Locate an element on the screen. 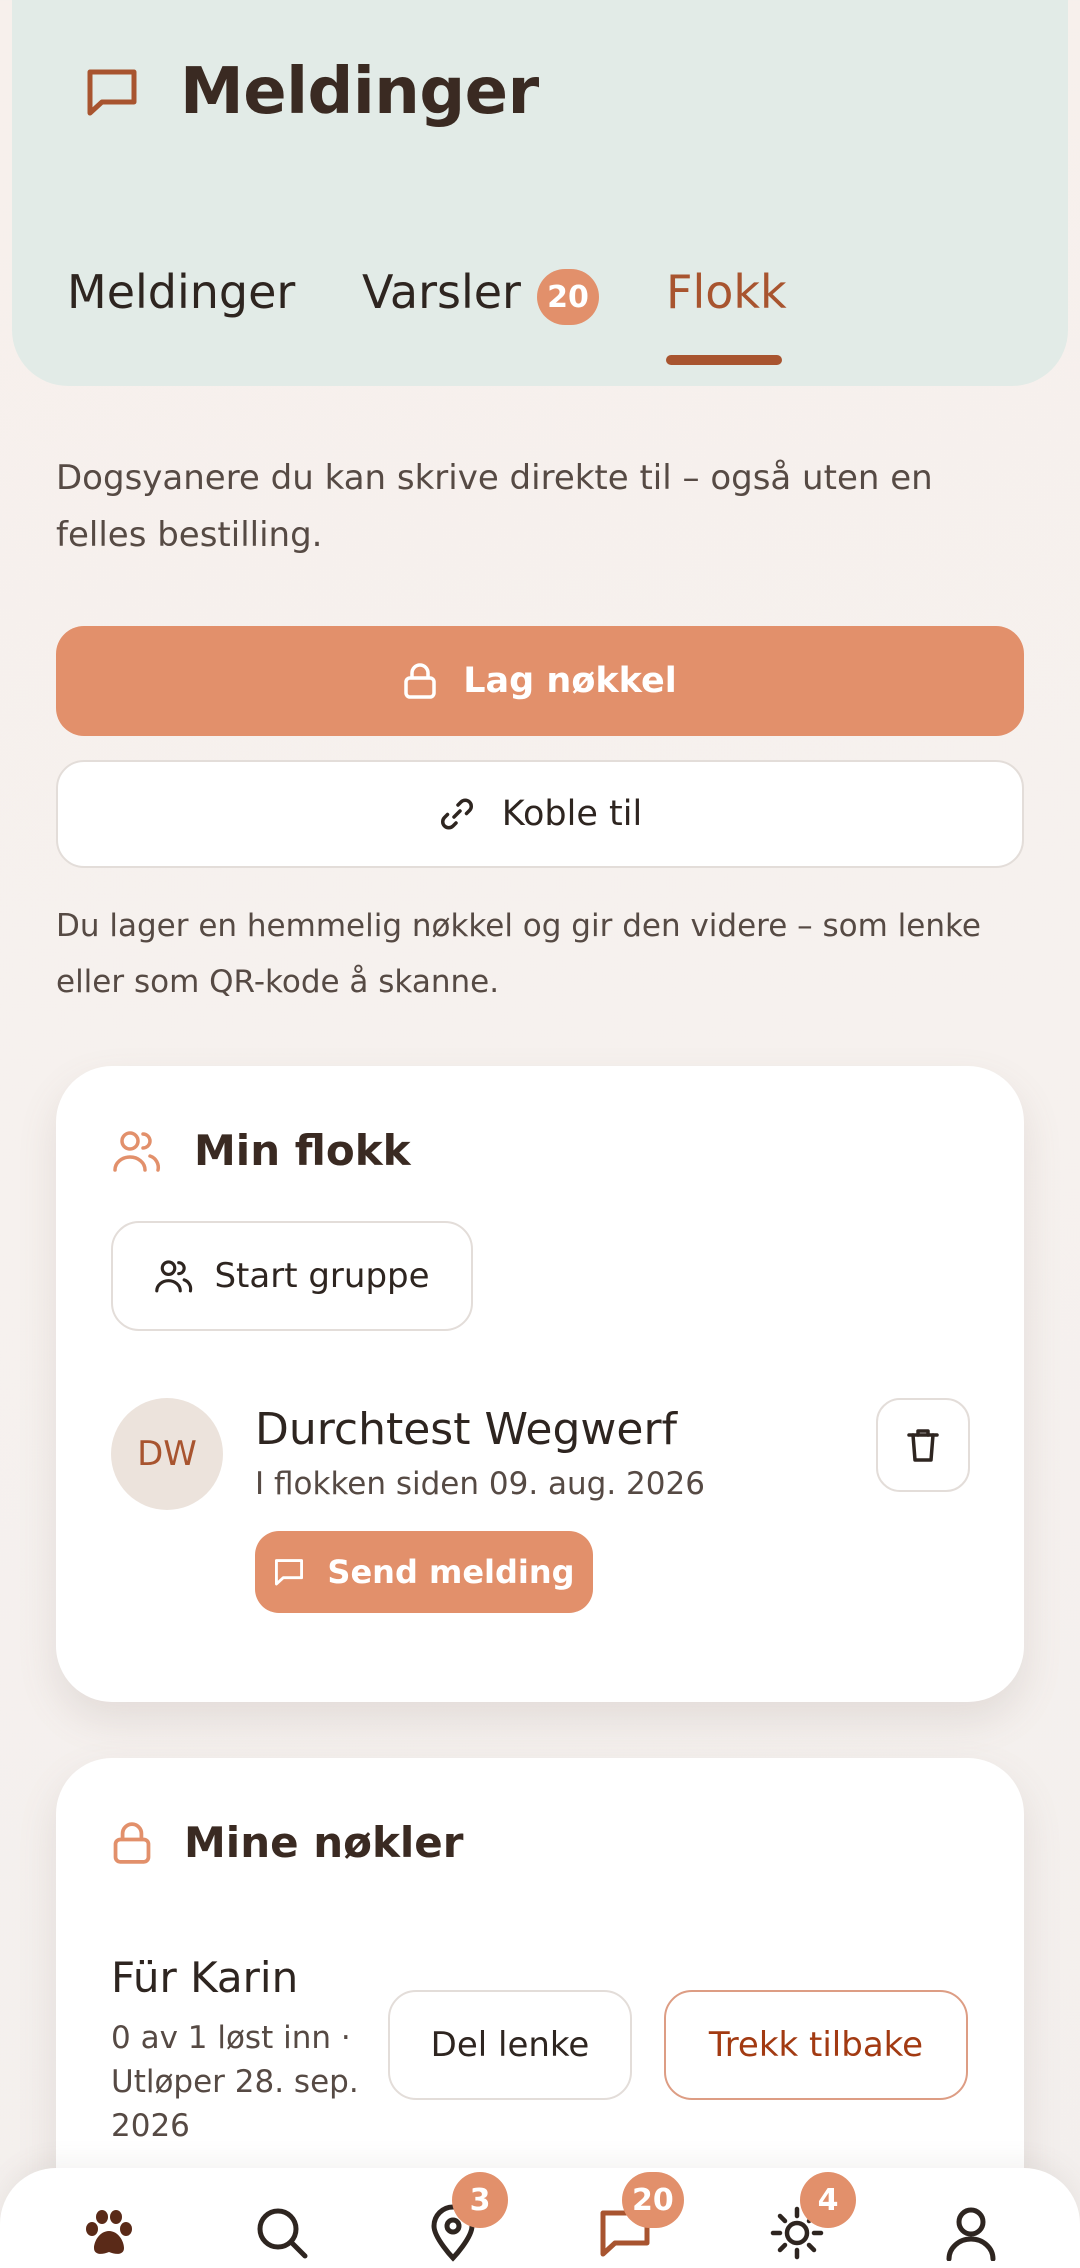 The width and height of the screenshot is (1080, 2268). my-keys-title: Mine nøkler is located at coordinates (324, 1842).